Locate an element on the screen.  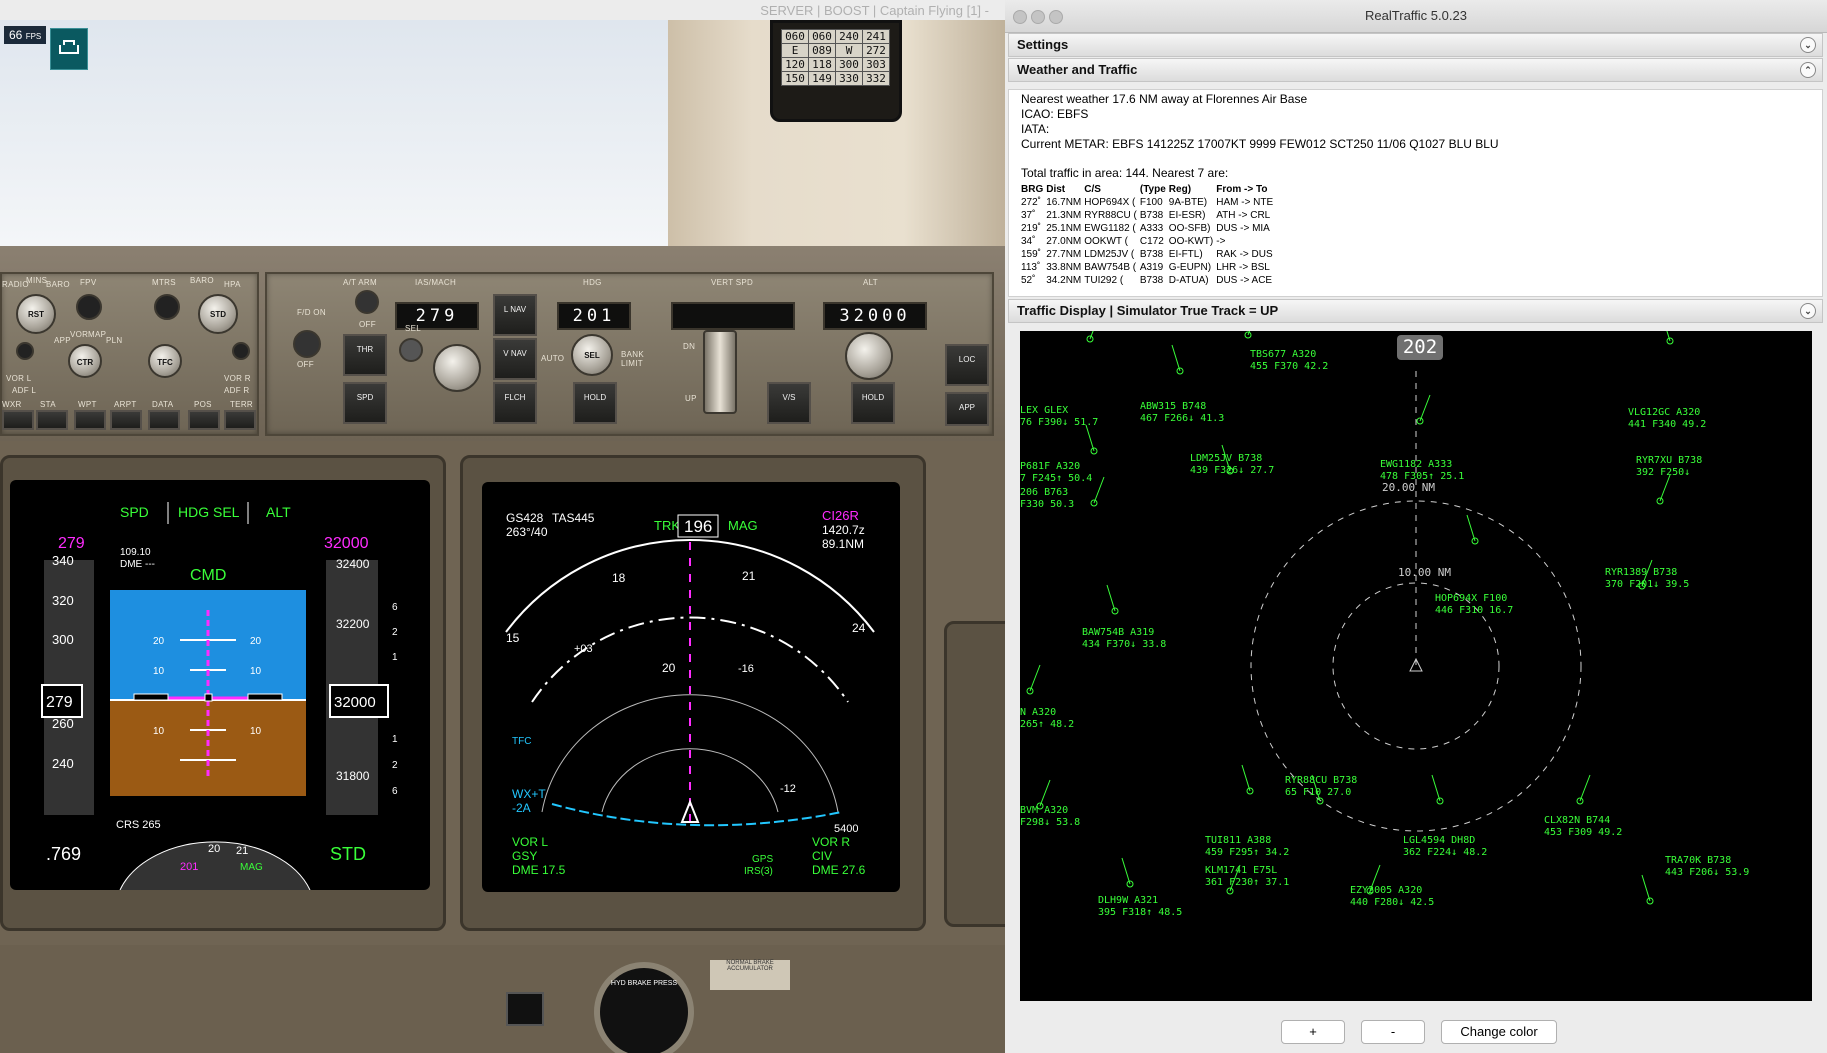
lnav-button: L NAV is located at coordinates (515, 315).